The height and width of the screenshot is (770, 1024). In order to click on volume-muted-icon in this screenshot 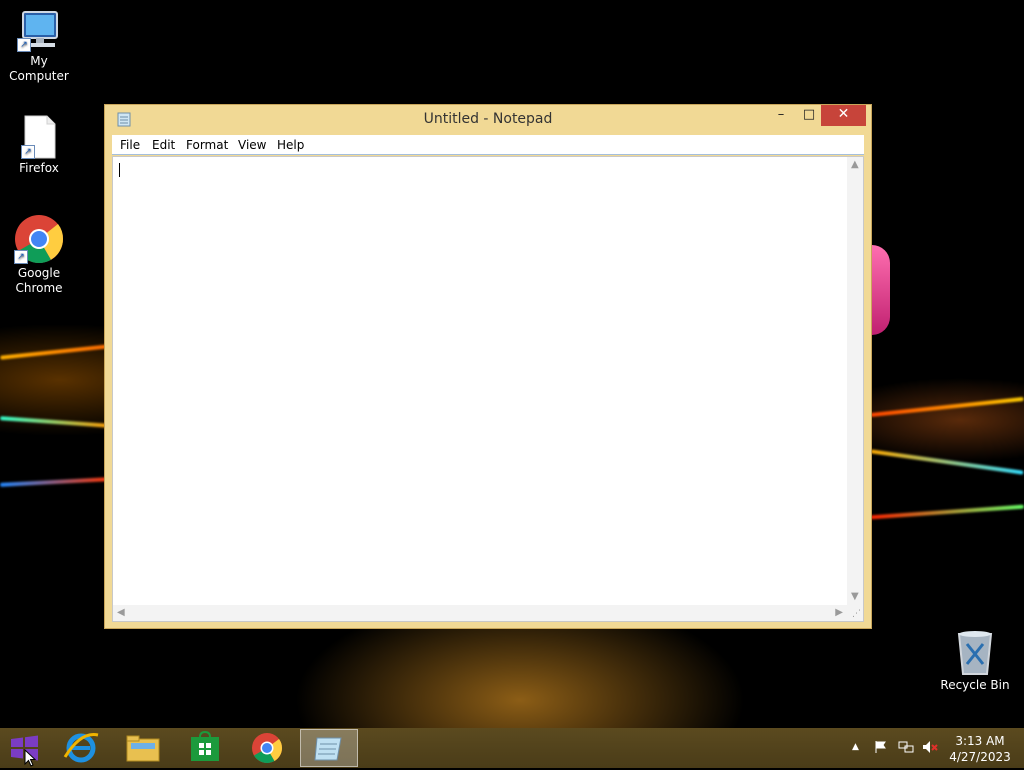, I will do `click(930, 748)`.